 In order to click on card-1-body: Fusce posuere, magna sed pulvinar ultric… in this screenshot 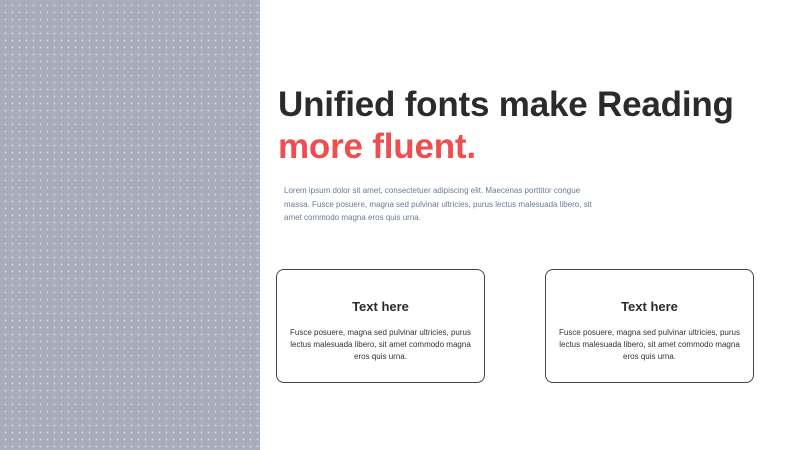, I will do `click(380, 344)`.